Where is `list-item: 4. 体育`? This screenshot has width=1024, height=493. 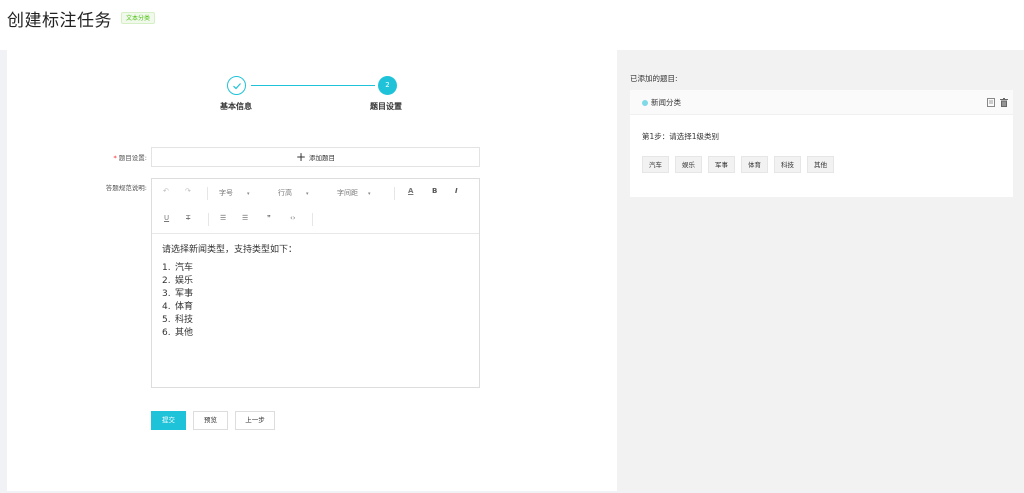
list-item: 4. 体育 is located at coordinates (178, 307).